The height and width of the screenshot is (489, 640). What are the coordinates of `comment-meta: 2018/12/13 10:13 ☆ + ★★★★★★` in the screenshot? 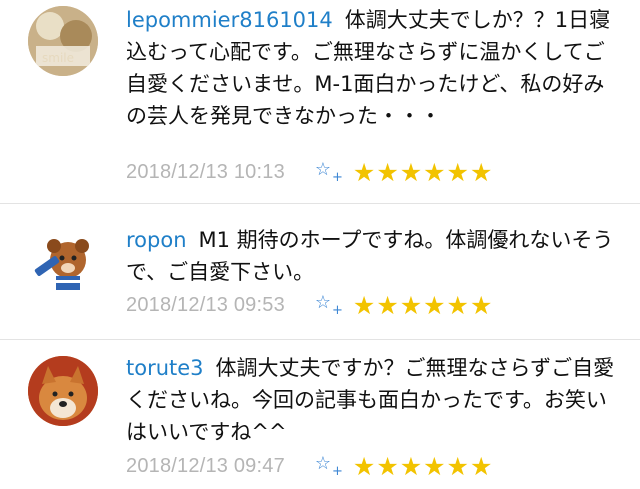 It's located at (309, 172).